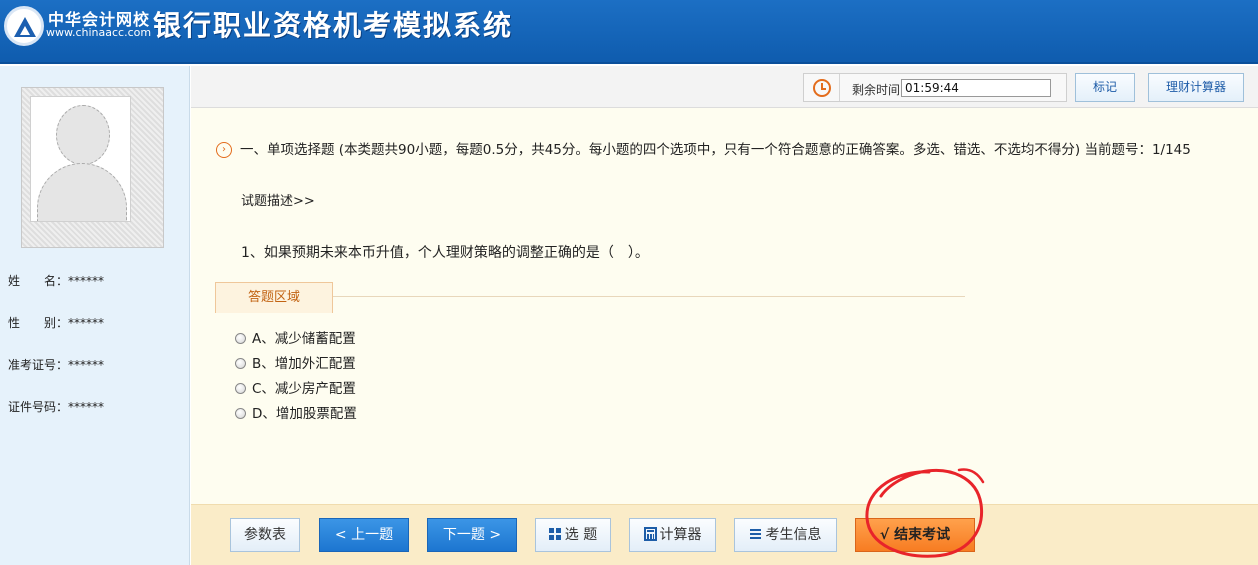 Image resolution: width=1258 pixels, height=565 pixels. What do you see at coordinates (629, 32) in the screenshot?
I see `app-header: 中华会计网校 www.chinaacc.com 银行职业资格机考模拟系统` at bounding box center [629, 32].